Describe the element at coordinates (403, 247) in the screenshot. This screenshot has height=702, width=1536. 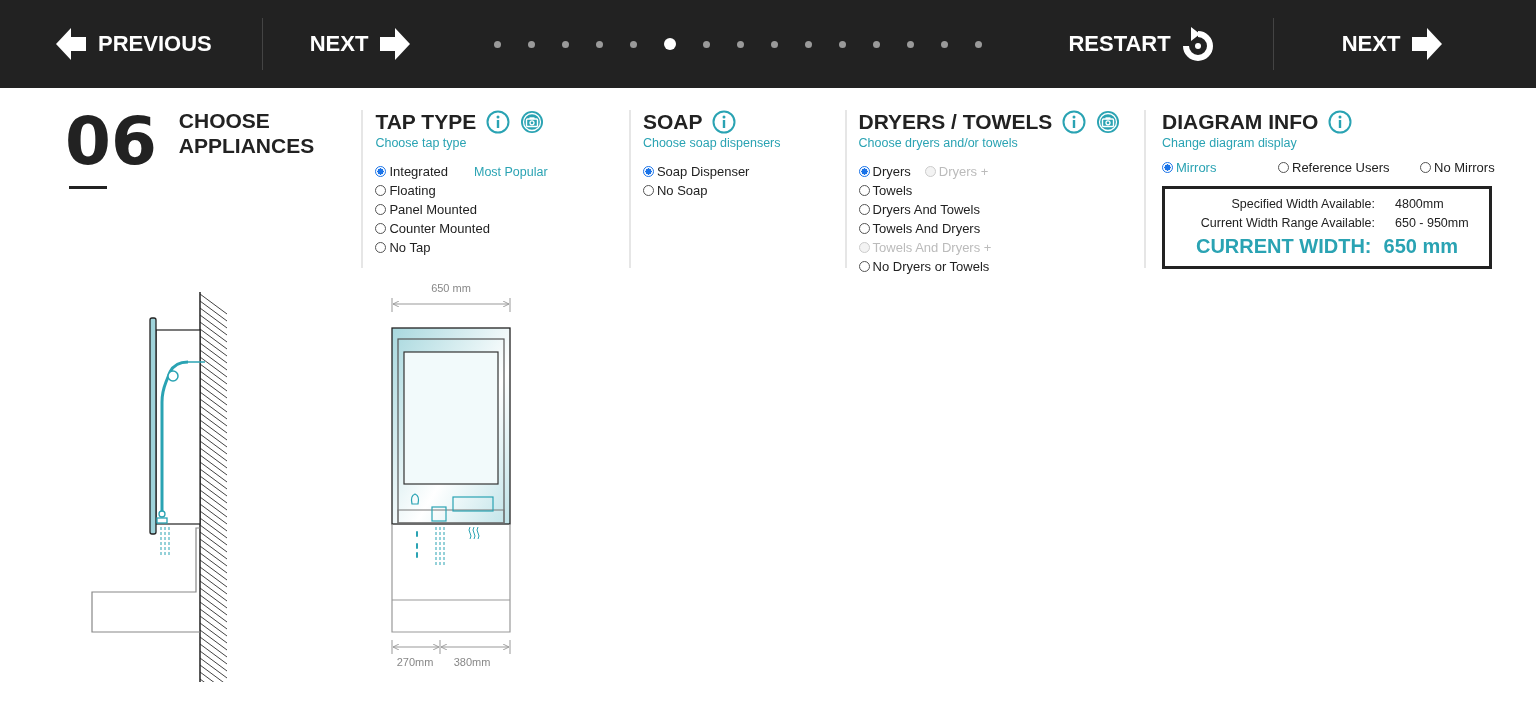
I see `radio-option: No Tap` at that location.